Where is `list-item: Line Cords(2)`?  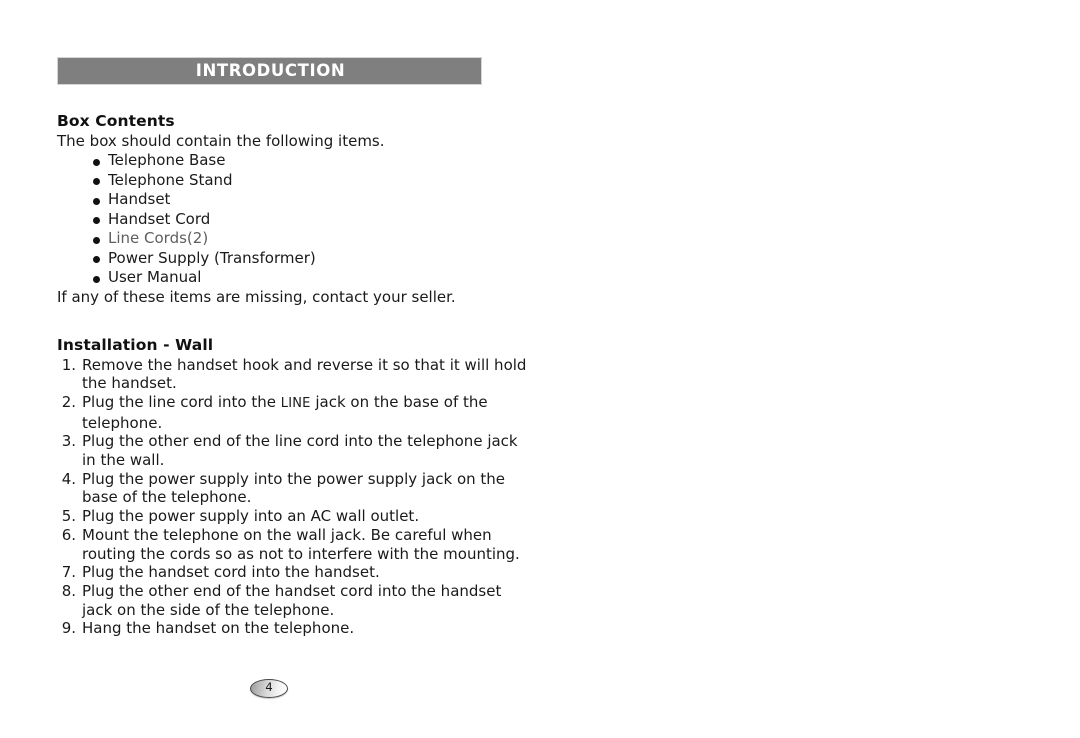
list-item: Line Cords(2) is located at coordinates (292, 239).